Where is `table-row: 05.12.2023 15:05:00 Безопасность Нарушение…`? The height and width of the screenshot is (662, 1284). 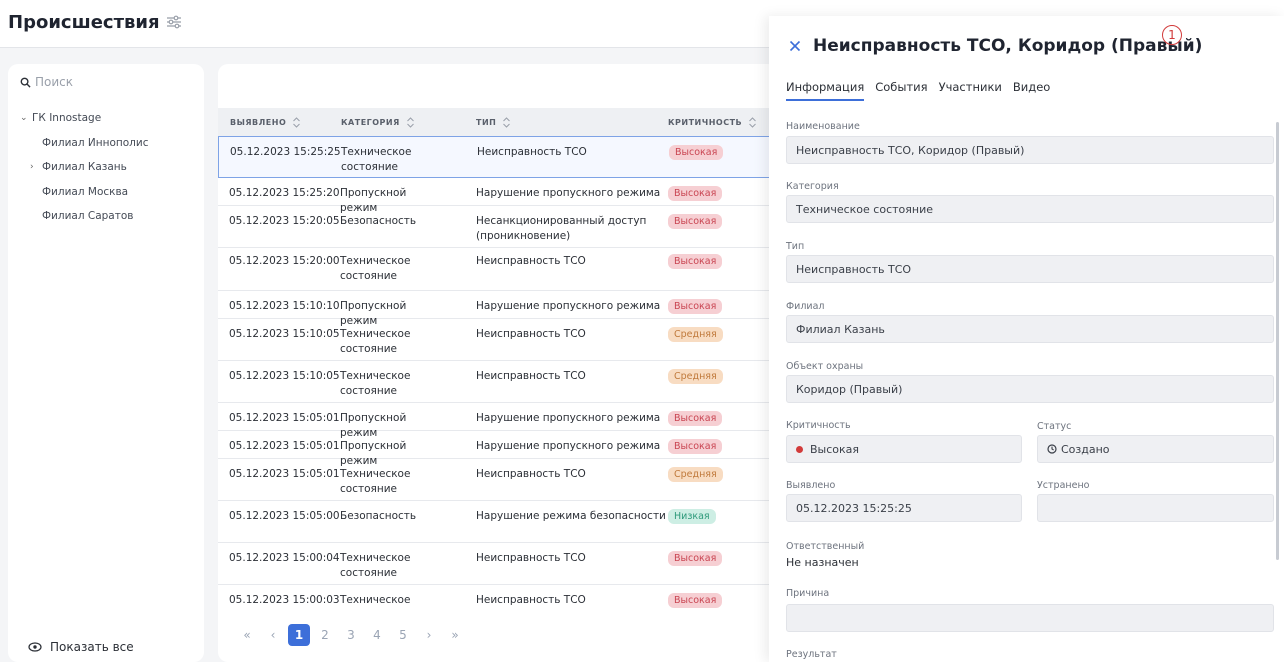
table-row: 05.12.2023 15:05:00 Безопасность Нарушение… is located at coordinates (498, 522).